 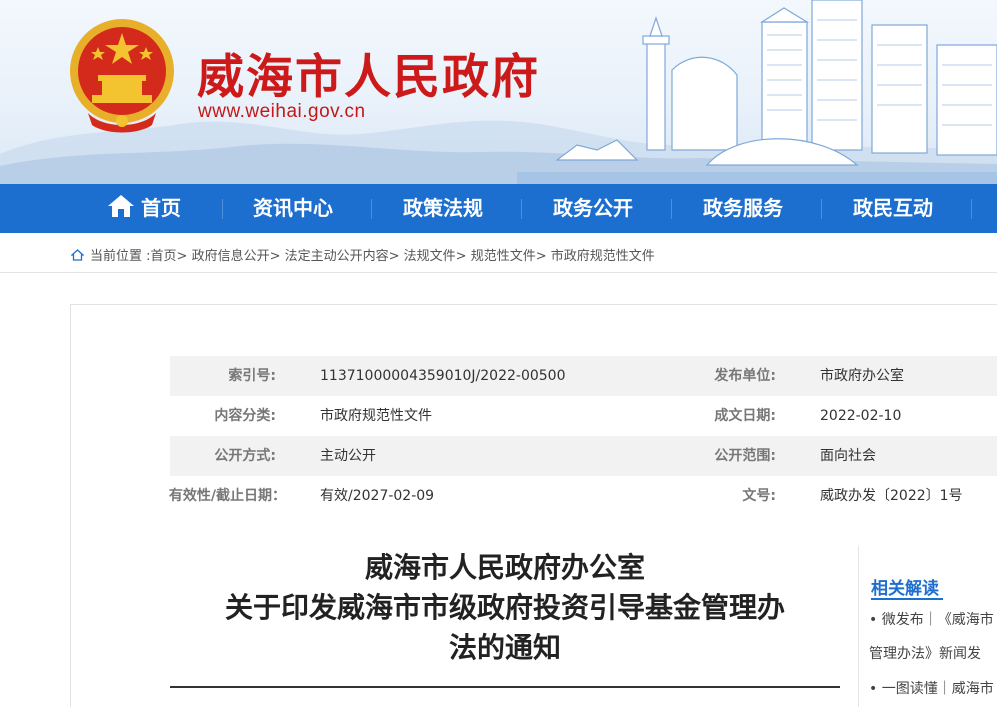 I want to click on breadcrumb-home: 首页, so click(x=164, y=256).